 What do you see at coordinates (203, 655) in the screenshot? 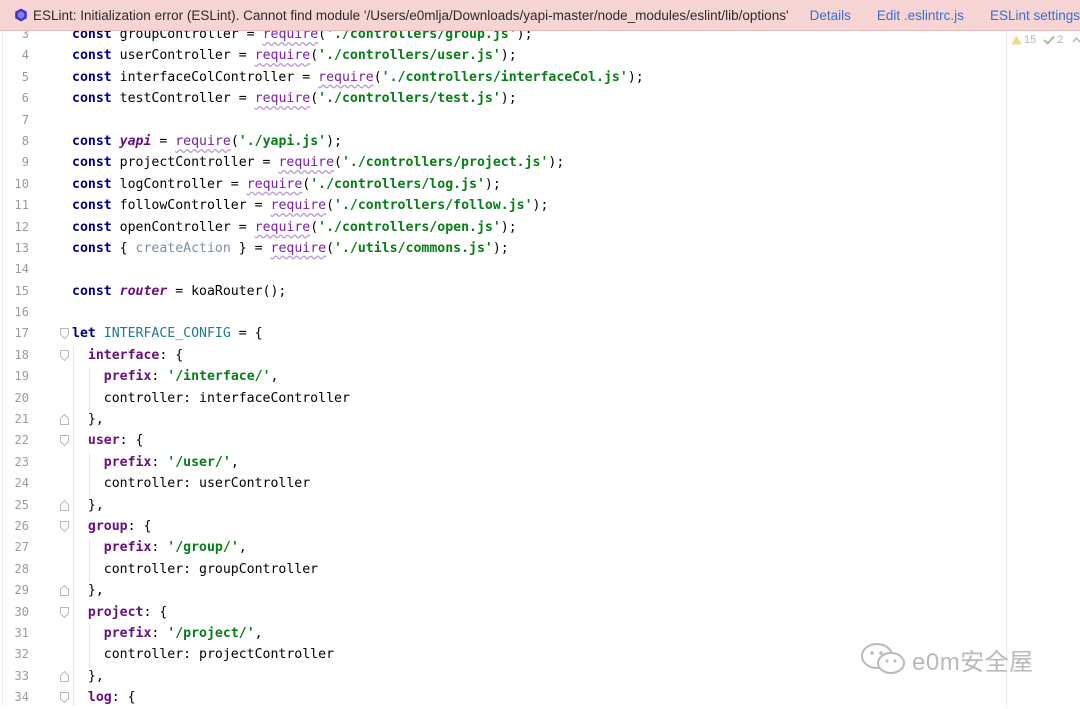
I see `code-token: controller: projectController` at bounding box center [203, 655].